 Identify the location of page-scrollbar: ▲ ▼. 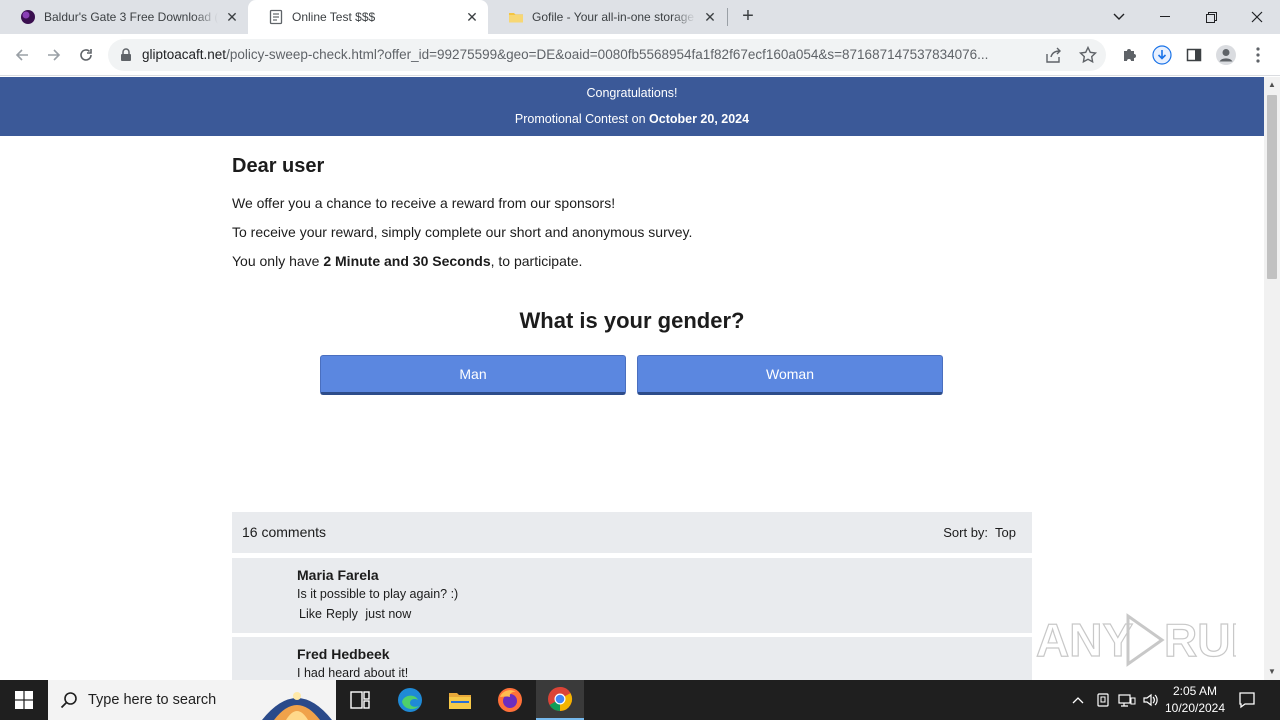
(1272, 378).